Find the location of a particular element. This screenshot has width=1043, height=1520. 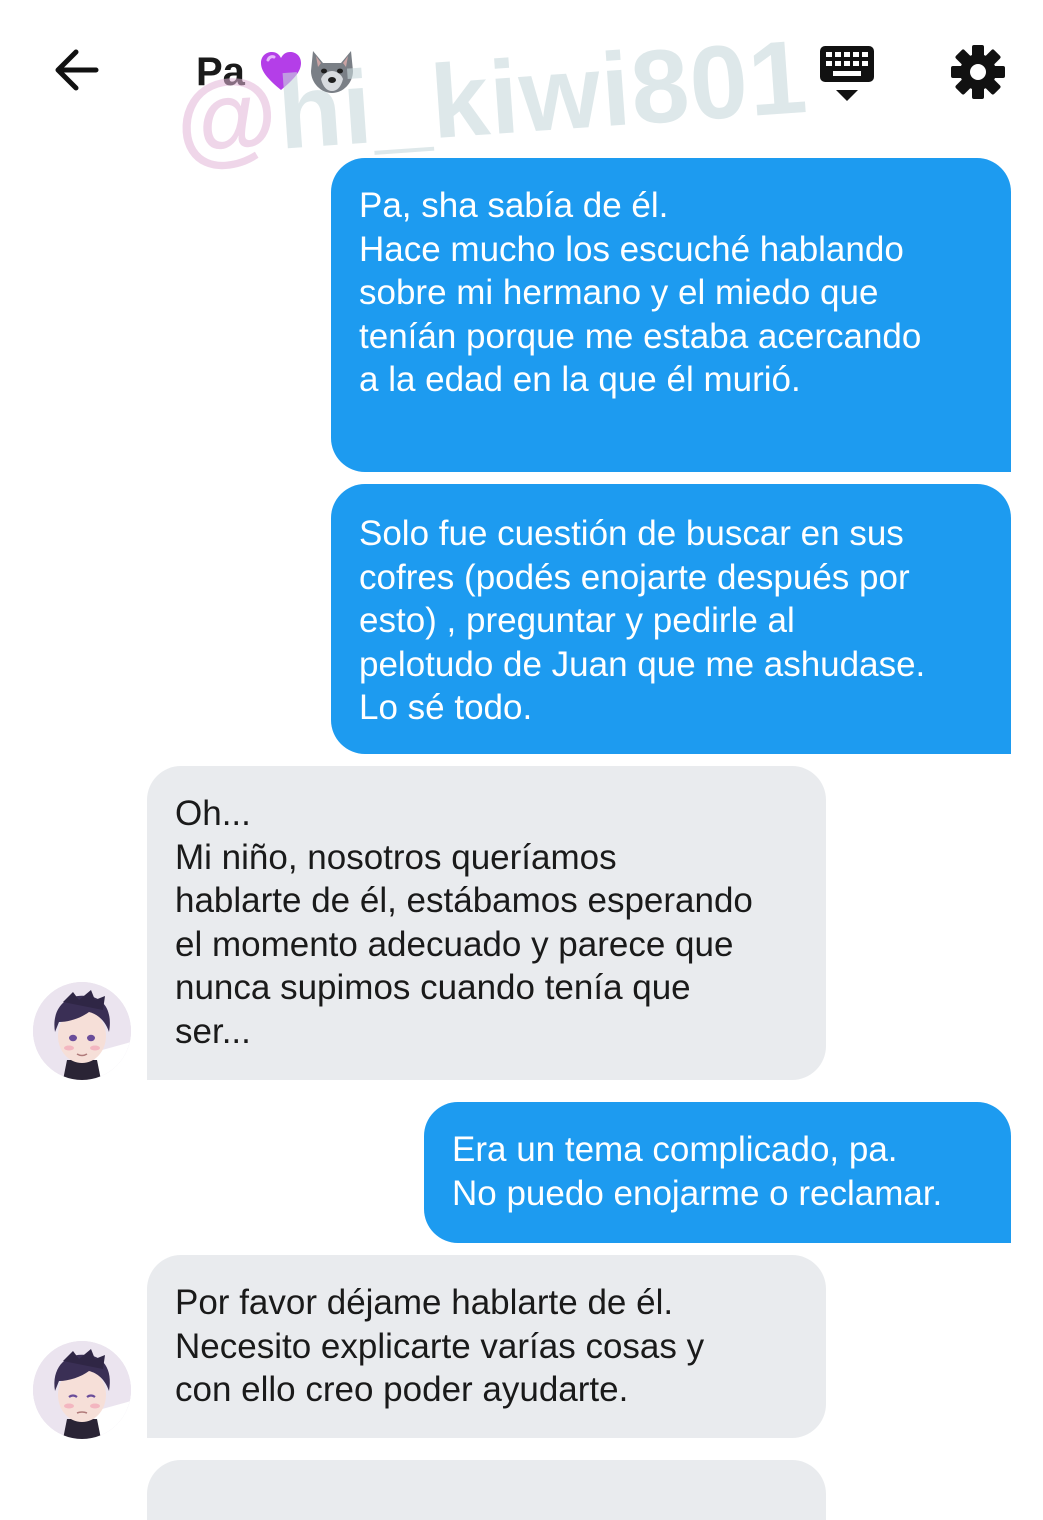

chat-header: Pa is located at coordinates (521, 70).